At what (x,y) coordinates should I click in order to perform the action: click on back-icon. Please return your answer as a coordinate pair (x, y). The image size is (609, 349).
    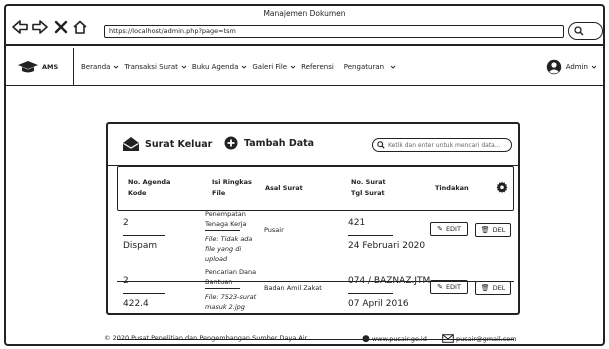
    Looking at the image, I should click on (20, 27).